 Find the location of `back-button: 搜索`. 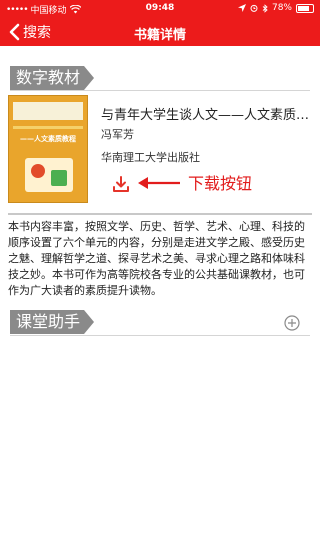

back-button: 搜索 is located at coordinates (29, 32).